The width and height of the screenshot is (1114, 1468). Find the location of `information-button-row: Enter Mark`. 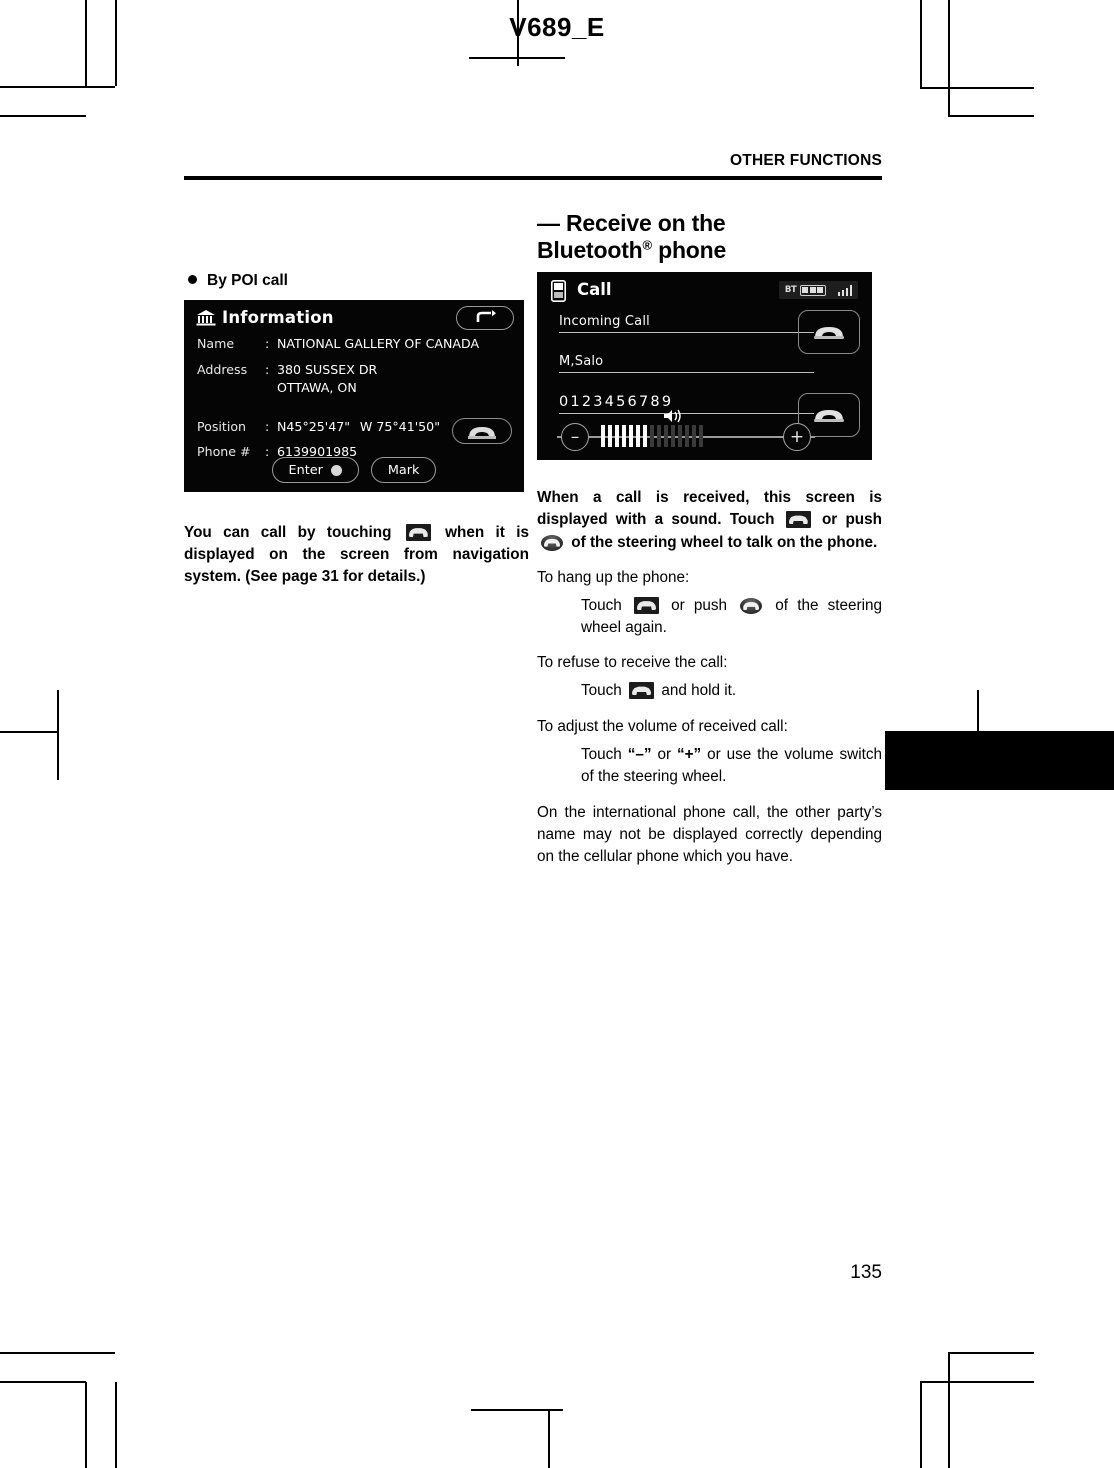

information-button-row: Enter Mark is located at coordinates (354, 470).